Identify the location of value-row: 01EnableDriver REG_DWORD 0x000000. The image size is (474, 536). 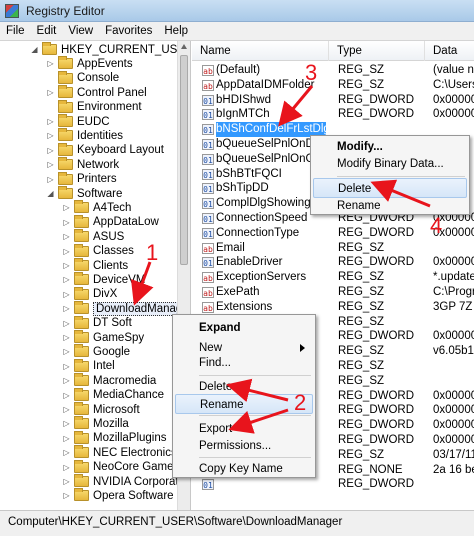
(333, 262).